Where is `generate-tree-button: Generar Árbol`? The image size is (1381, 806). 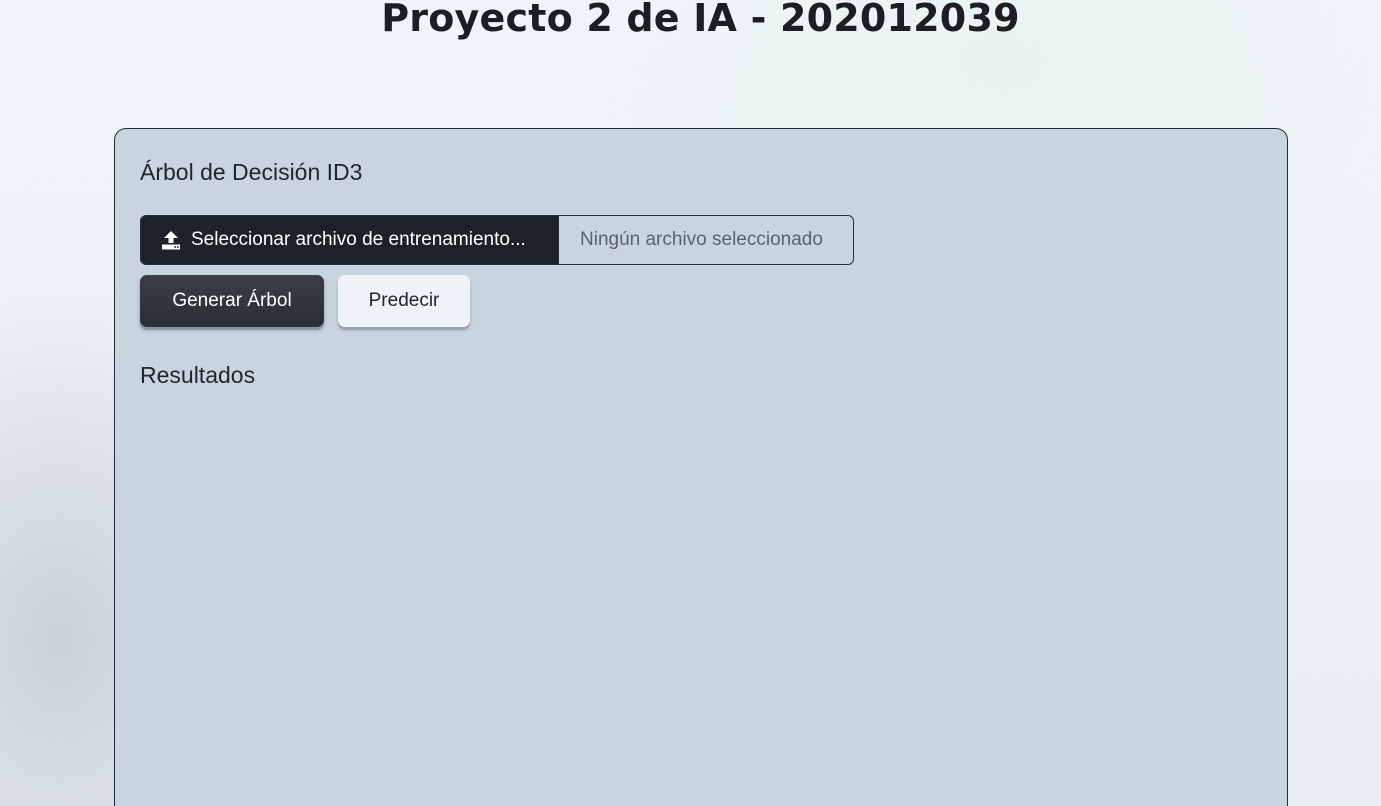 generate-tree-button: Generar Árbol is located at coordinates (232, 301).